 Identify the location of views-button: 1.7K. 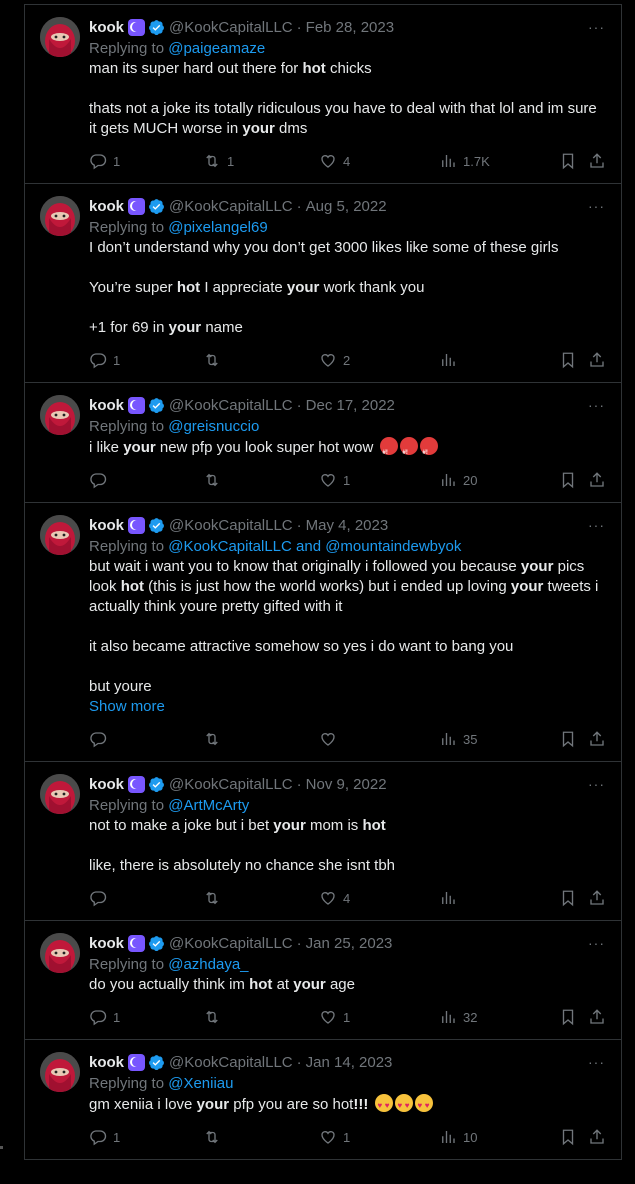
(464, 161).